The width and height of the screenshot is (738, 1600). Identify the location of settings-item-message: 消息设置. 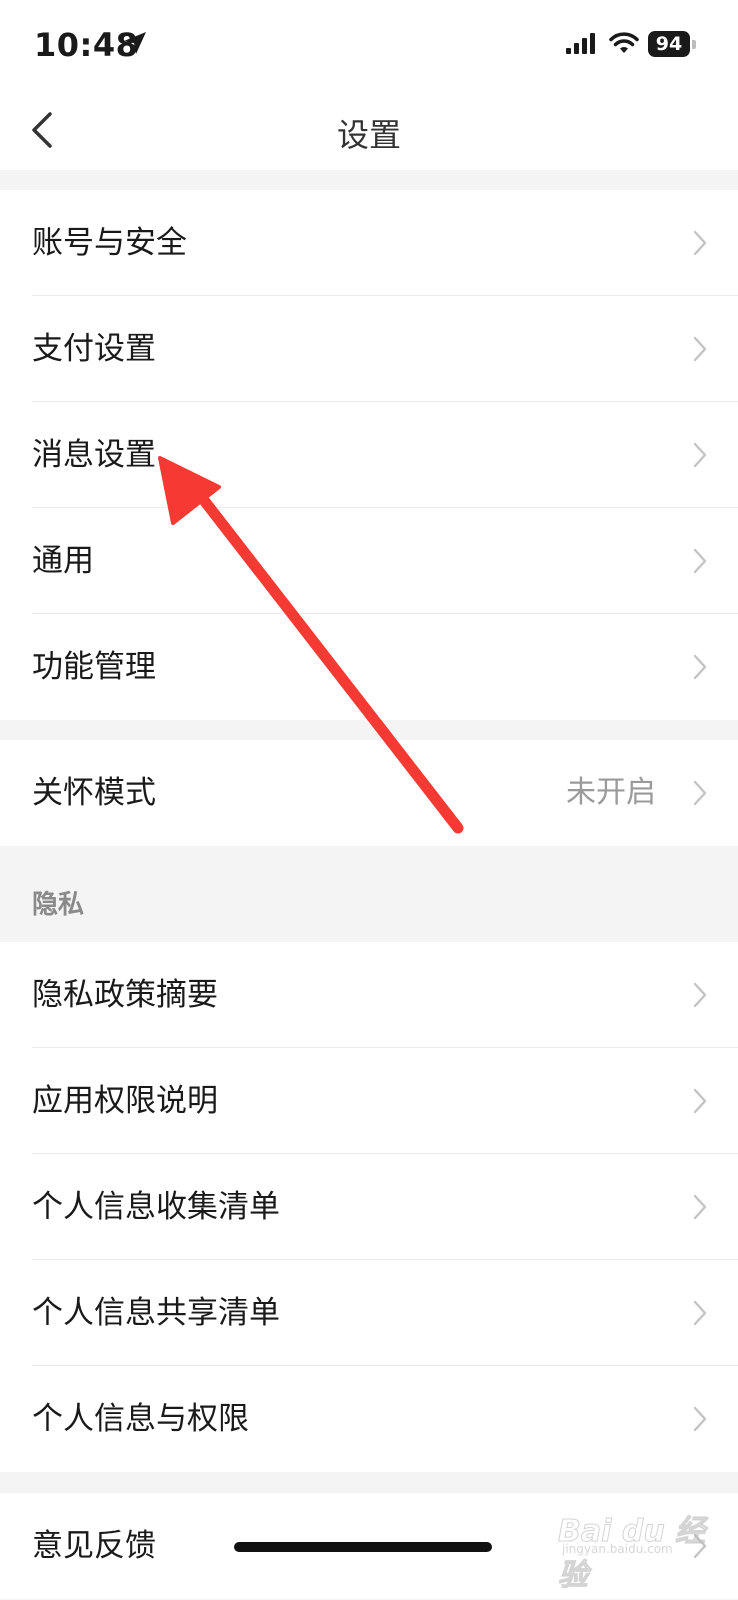
(369, 455).